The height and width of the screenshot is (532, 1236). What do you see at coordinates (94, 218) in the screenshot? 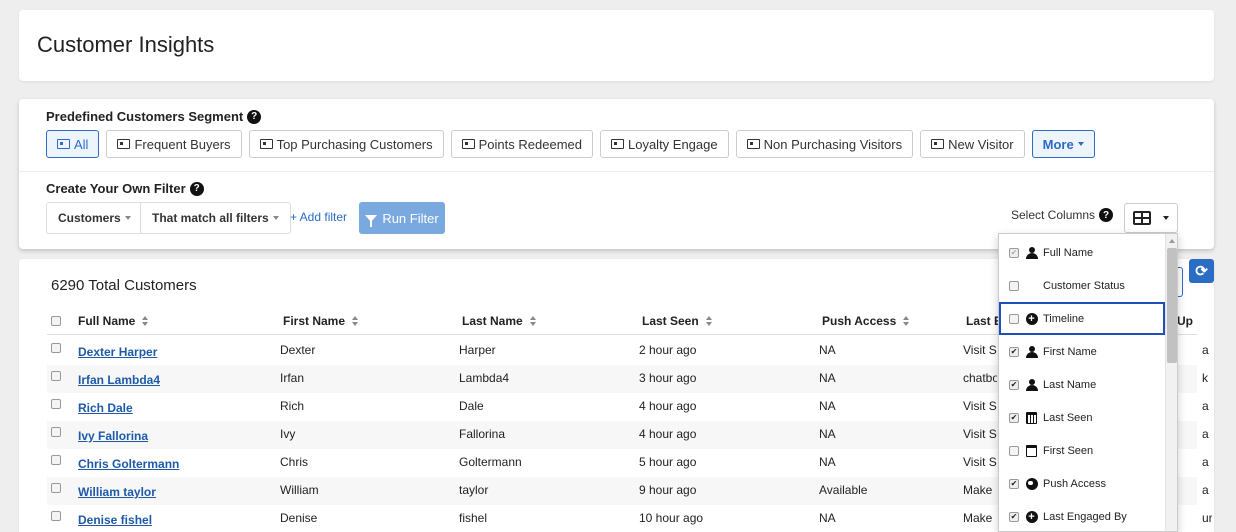
I see `entity-dropdown: Customers` at bounding box center [94, 218].